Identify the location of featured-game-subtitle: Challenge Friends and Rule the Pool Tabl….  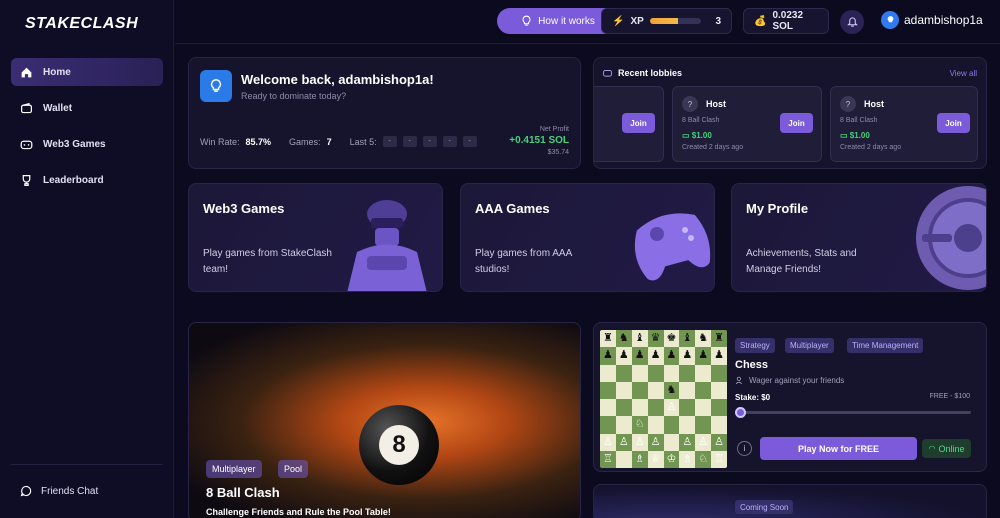
(298, 512).